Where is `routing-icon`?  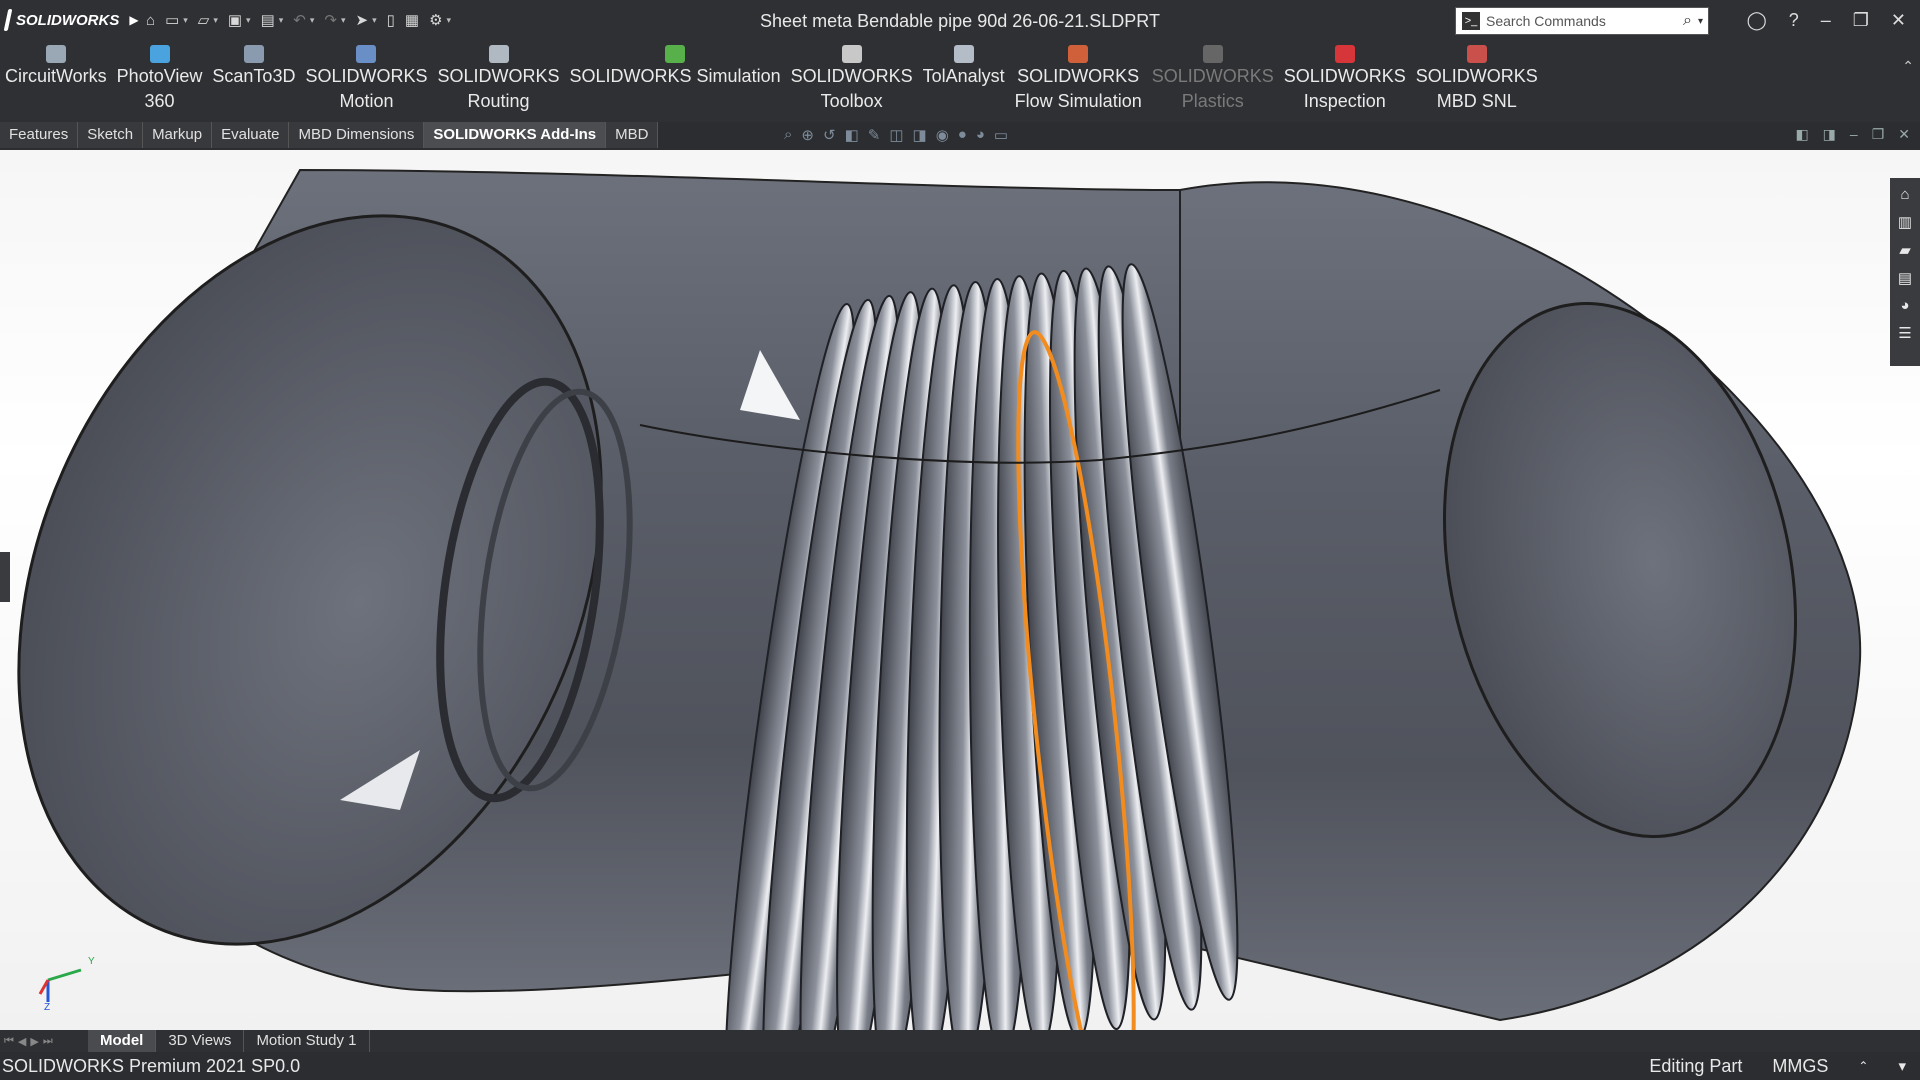
routing-icon is located at coordinates (498, 54).